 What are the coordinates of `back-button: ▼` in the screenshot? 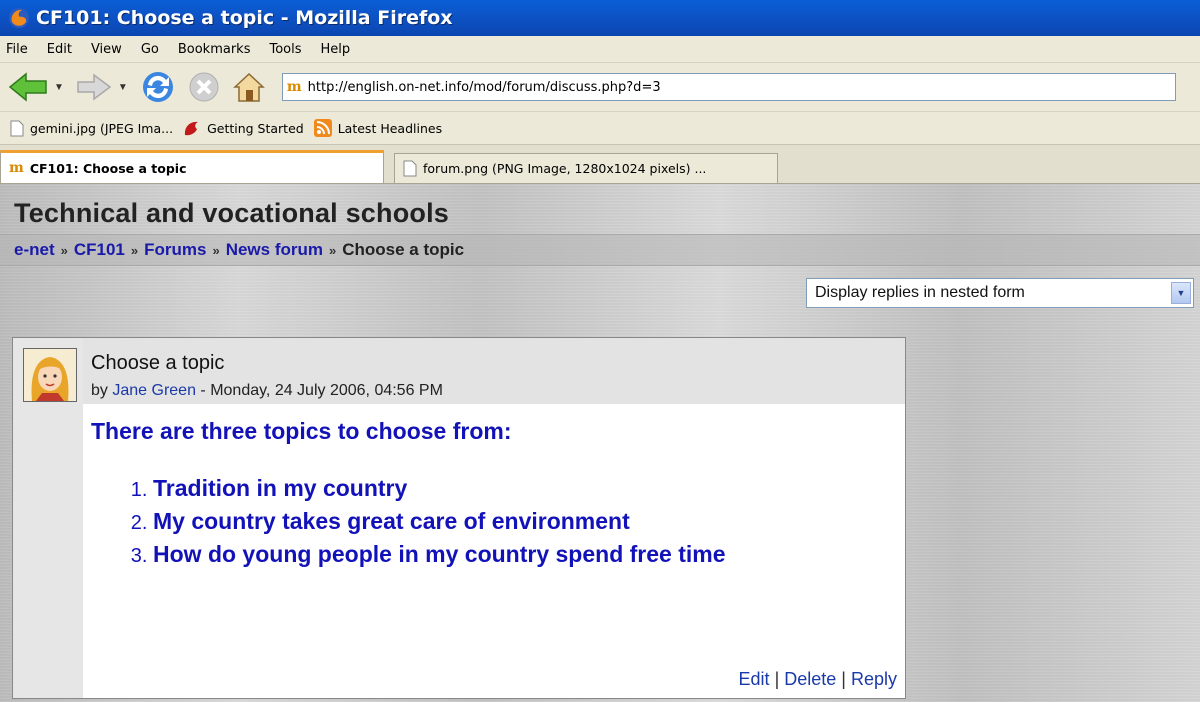 It's located at (36, 87).